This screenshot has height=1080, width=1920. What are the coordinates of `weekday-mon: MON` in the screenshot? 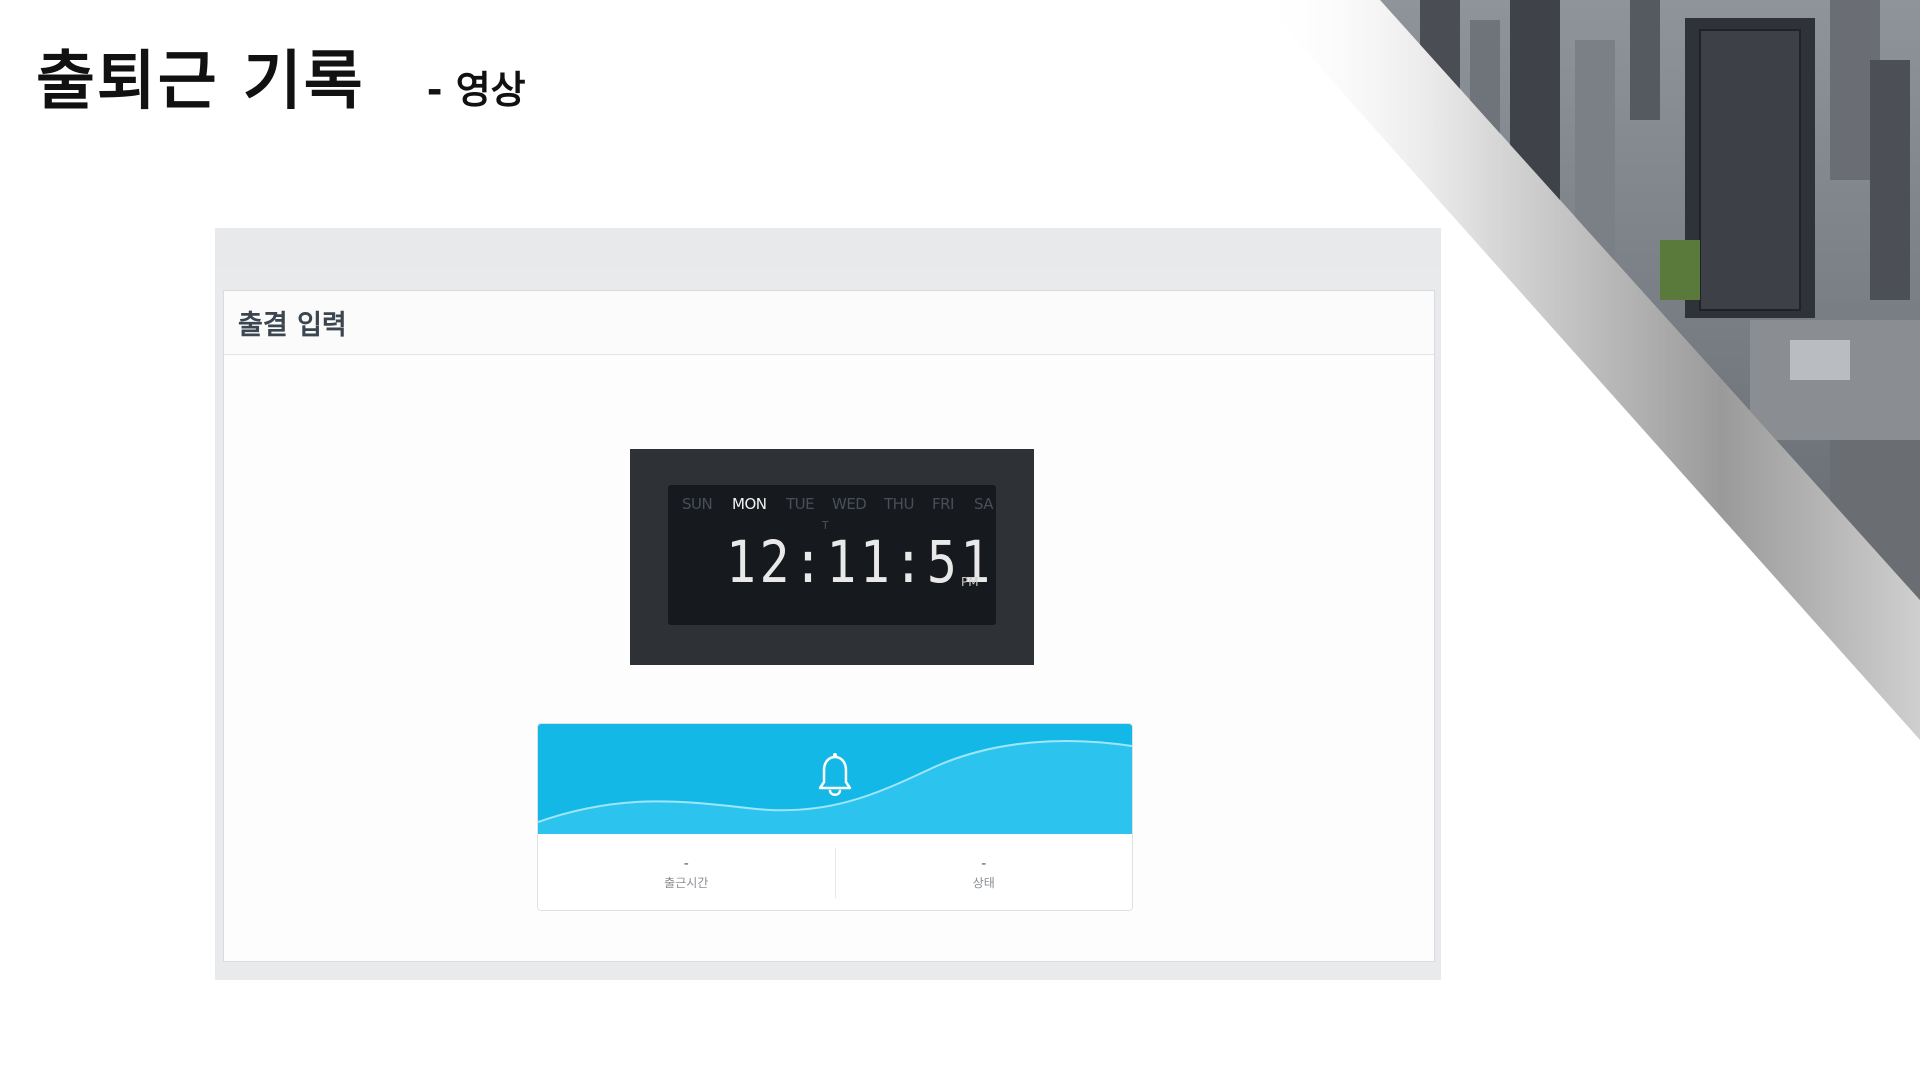 It's located at (749, 504).